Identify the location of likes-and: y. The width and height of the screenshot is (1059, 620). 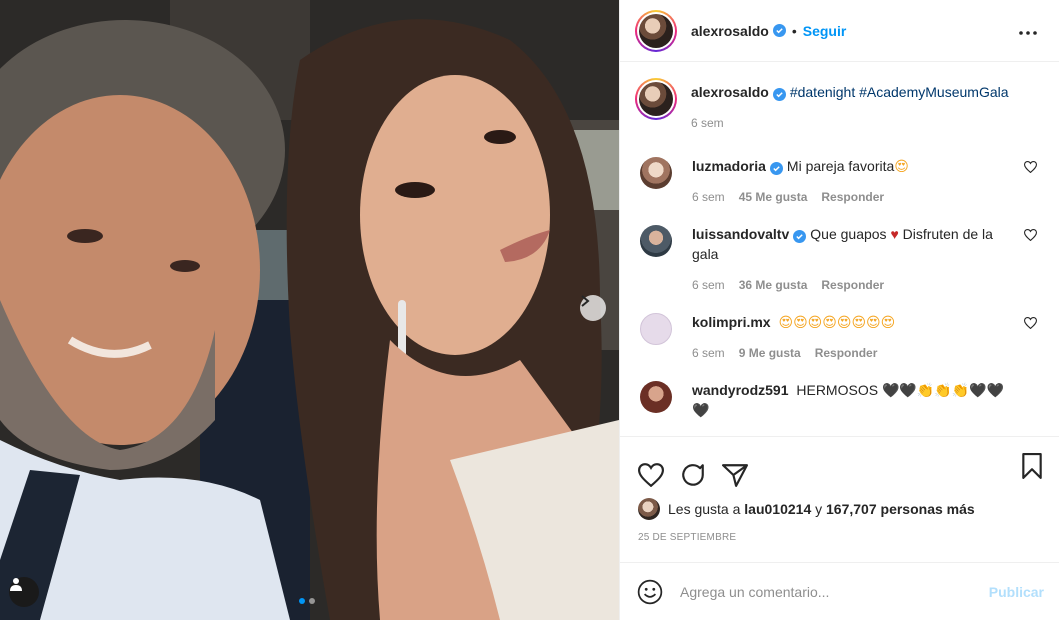
(819, 509).